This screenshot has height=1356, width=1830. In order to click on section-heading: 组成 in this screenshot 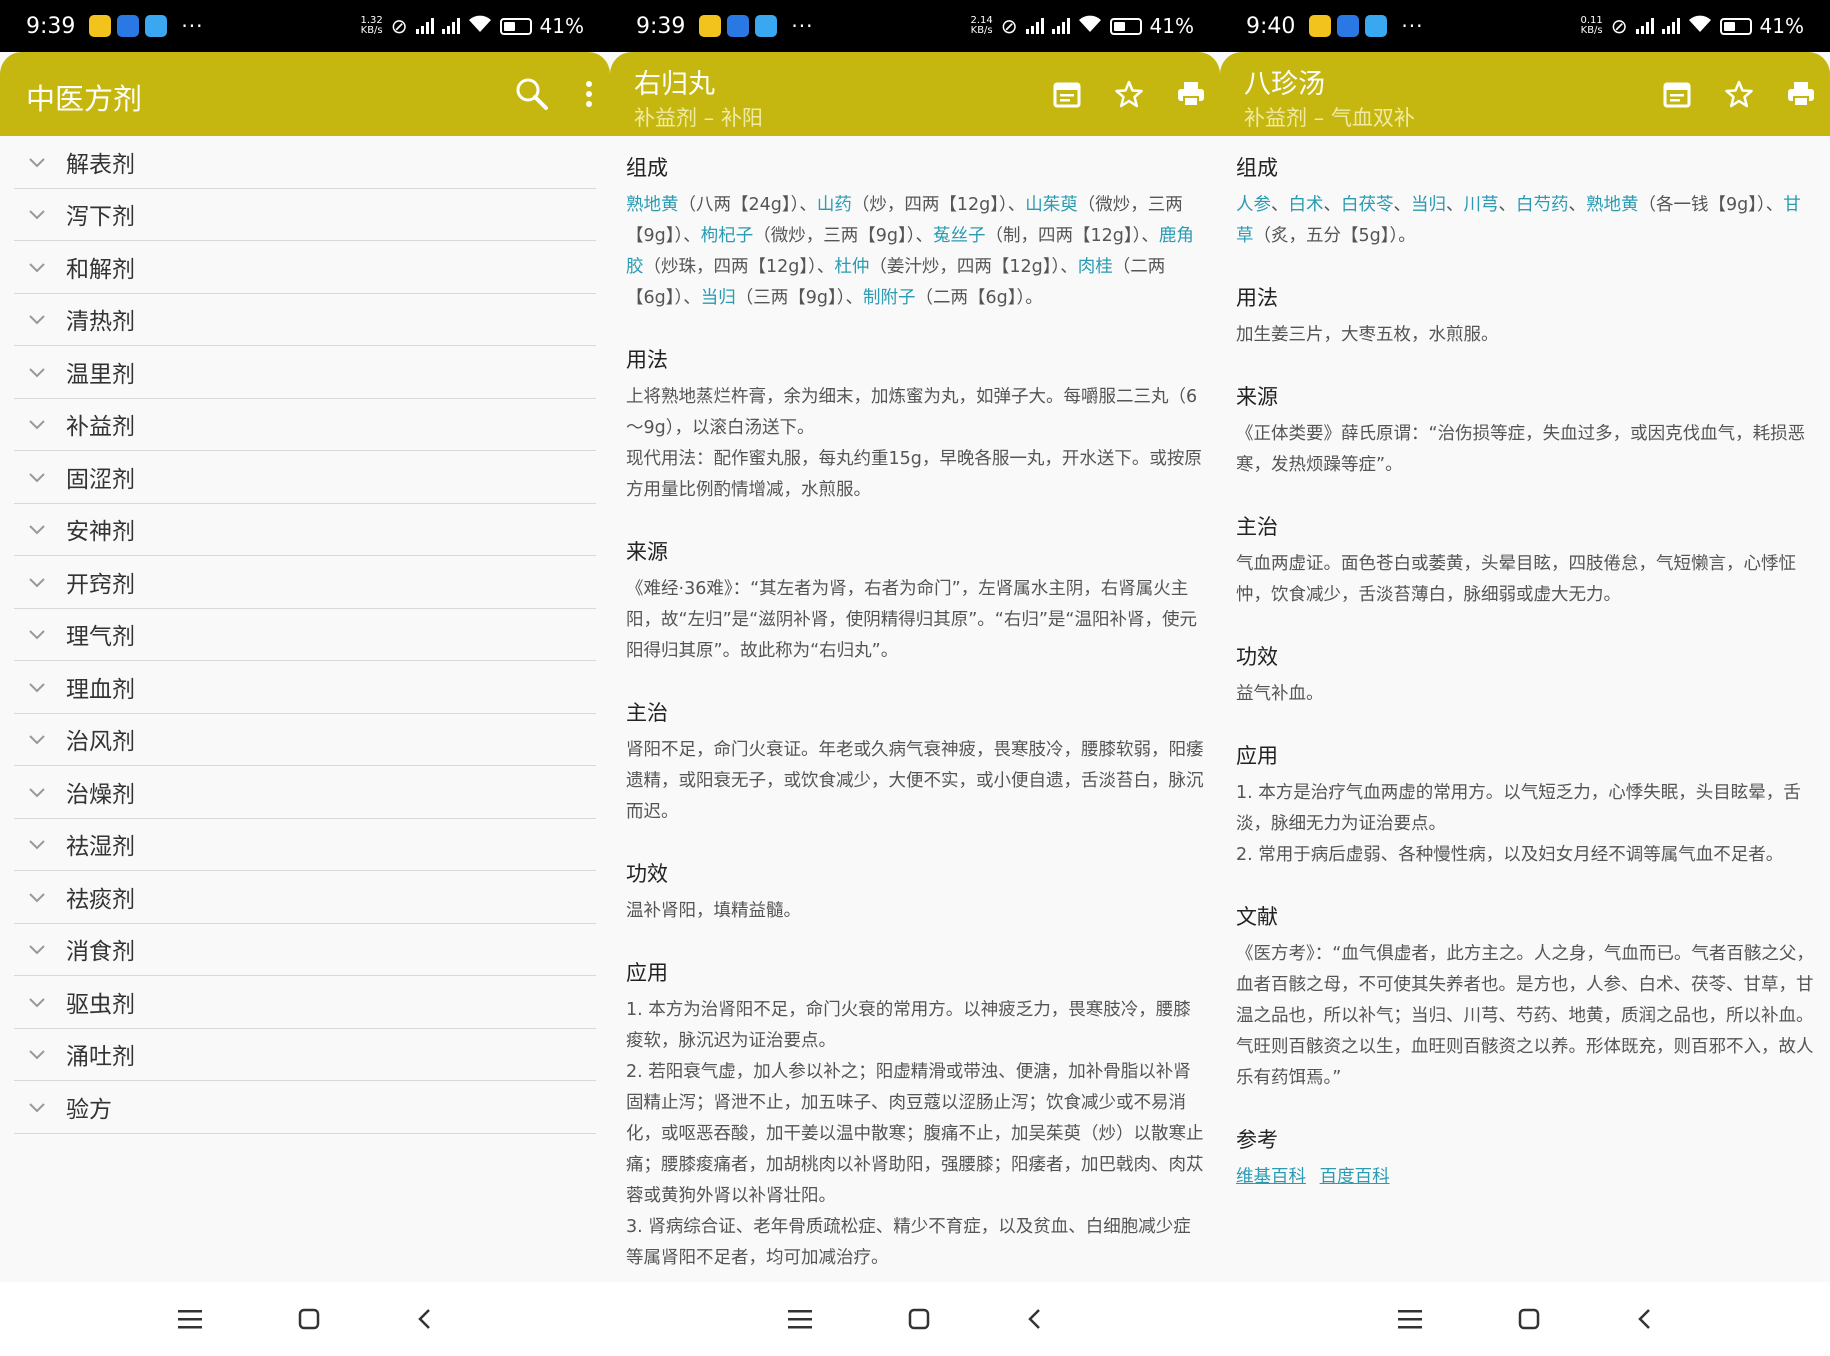, I will do `click(1257, 168)`.